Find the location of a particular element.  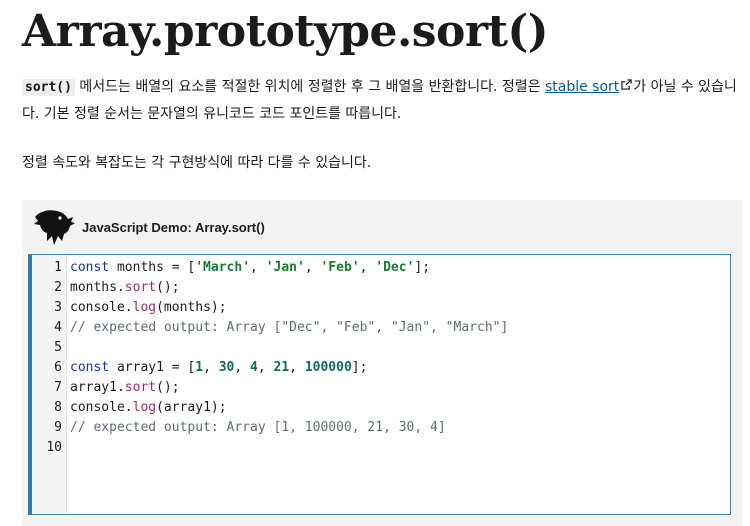

code-line: 5 is located at coordinates (381, 348).